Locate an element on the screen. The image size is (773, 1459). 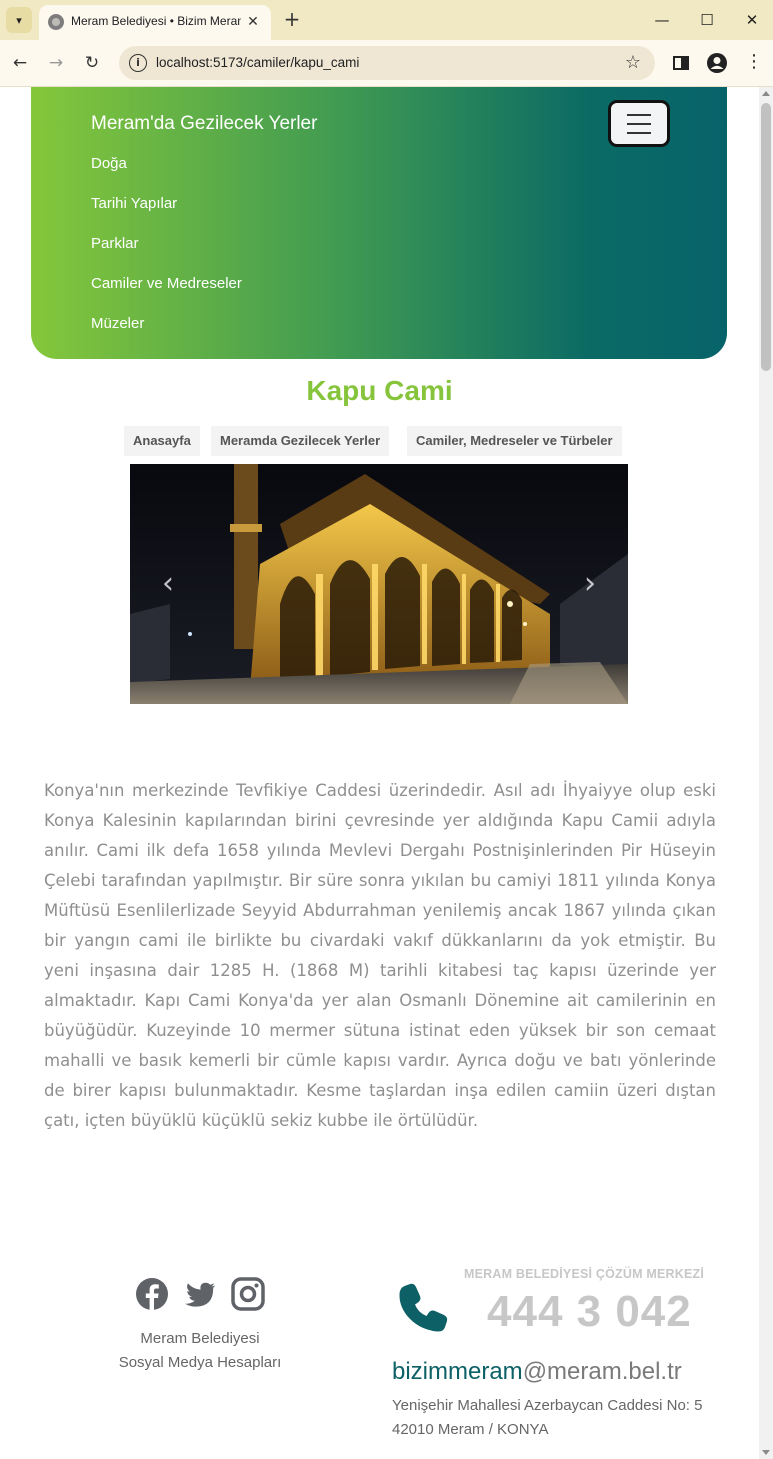
scroll-down-icon is located at coordinates (766, 1452).